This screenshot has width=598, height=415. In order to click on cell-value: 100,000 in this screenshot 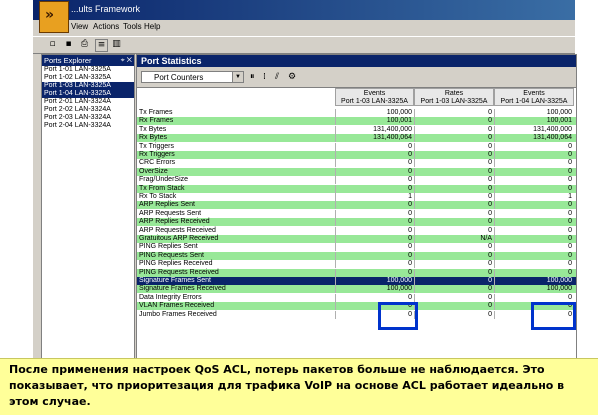, I will do `click(374, 289)`.